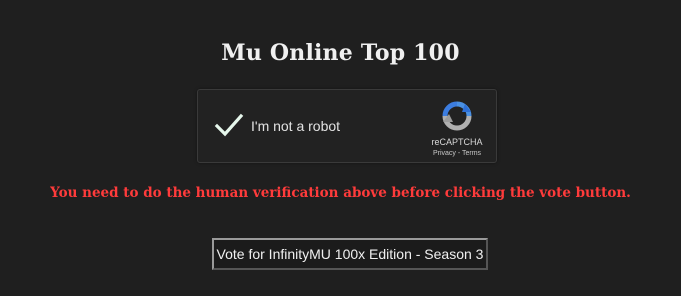 This screenshot has height=296, width=681. Describe the element at coordinates (457, 153) in the screenshot. I see `recaptcha-links: Privacy - Terms` at that location.